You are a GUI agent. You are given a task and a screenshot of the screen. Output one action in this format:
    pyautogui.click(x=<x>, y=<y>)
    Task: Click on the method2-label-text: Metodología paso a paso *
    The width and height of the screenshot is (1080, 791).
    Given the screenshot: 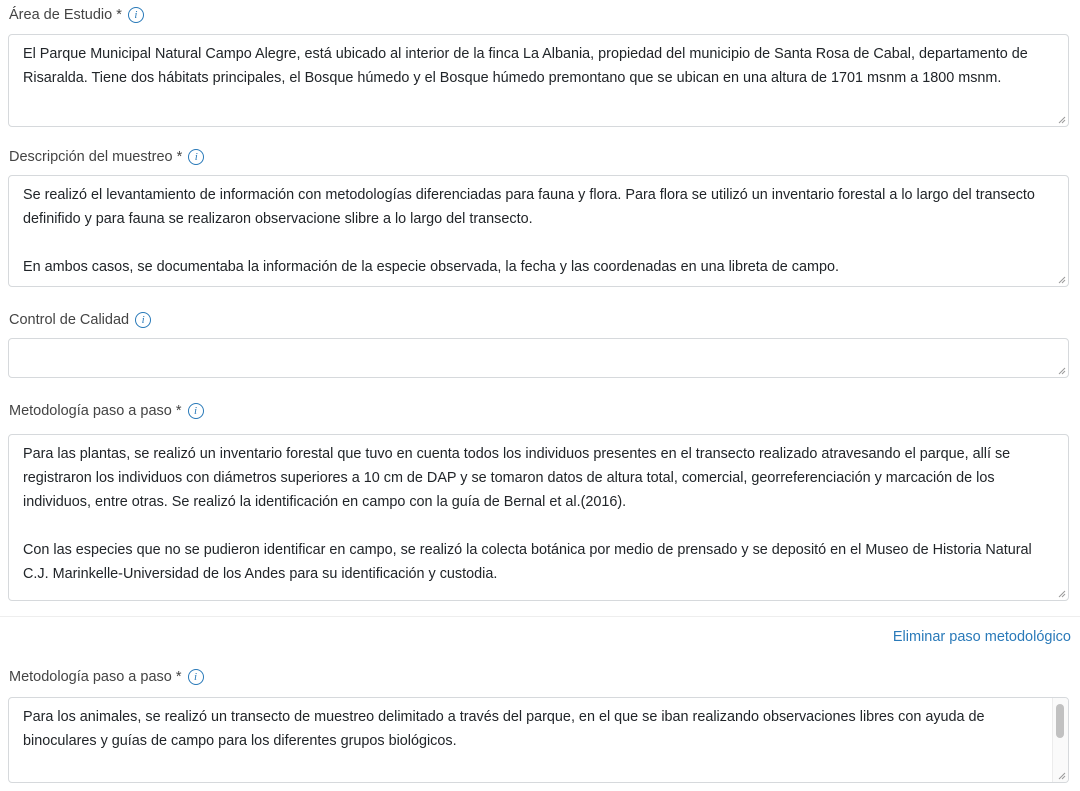 What is the action you would take?
    pyautogui.click(x=95, y=677)
    